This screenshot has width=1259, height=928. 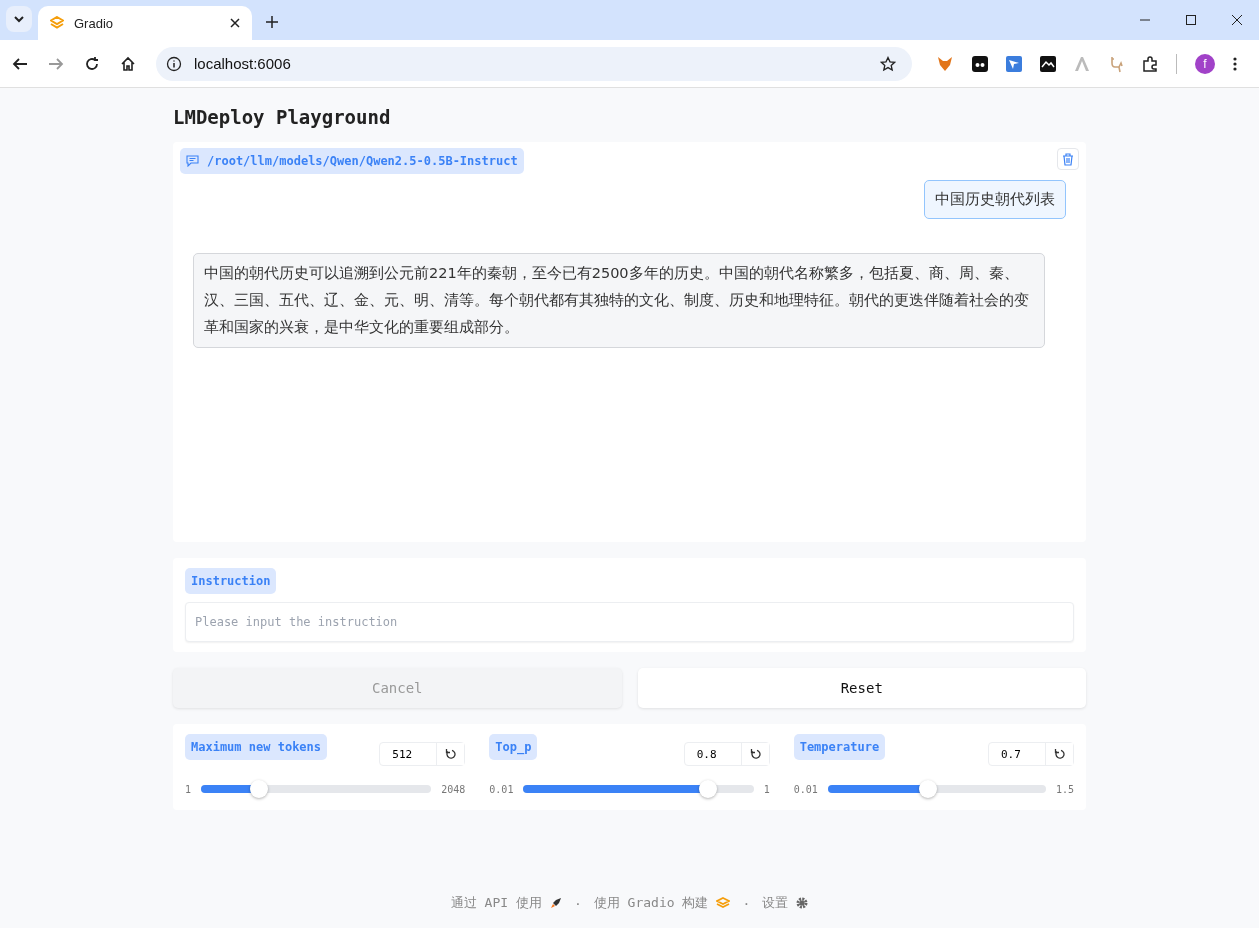 What do you see at coordinates (1205, 63) in the screenshot?
I see `profile-avatar: f` at bounding box center [1205, 63].